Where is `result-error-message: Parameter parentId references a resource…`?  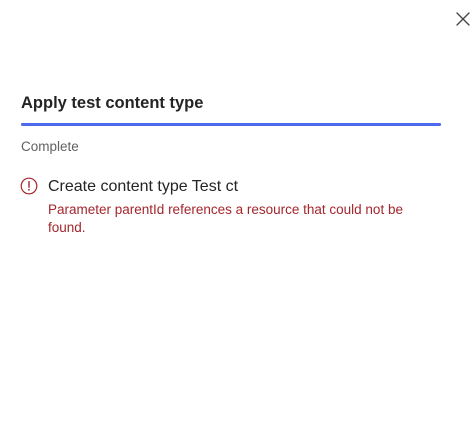 result-error-message: Parameter parentId references a resource… is located at coordinates (225, 218).